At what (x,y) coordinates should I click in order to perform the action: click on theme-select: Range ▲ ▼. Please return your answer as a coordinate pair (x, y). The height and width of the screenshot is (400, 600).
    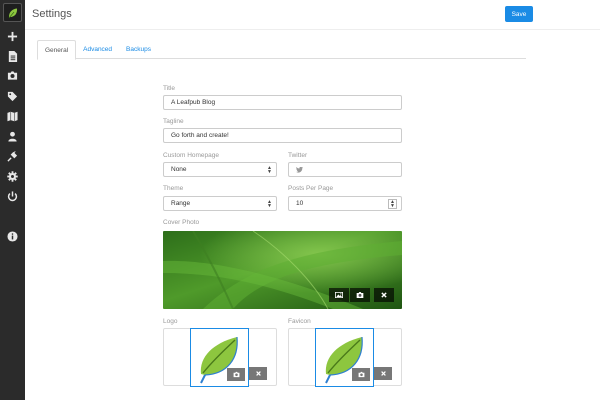
    Looking at the image, I should click on (220, 203).